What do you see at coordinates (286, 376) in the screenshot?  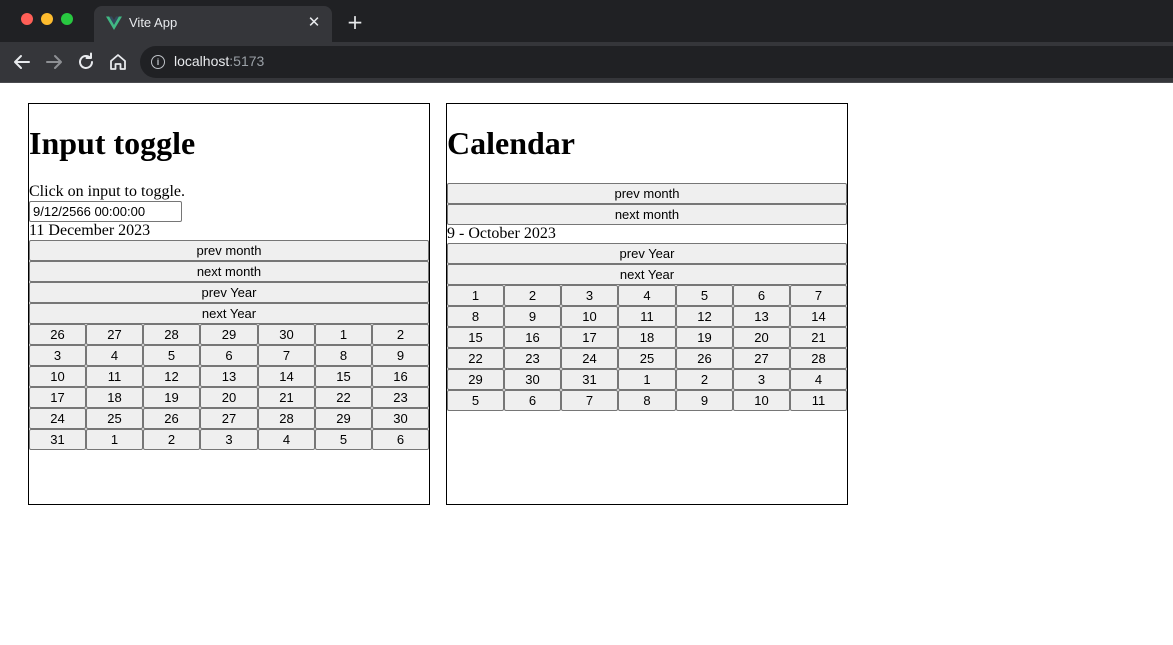 I see `day-button: 14` at bounding box center [286, 376].